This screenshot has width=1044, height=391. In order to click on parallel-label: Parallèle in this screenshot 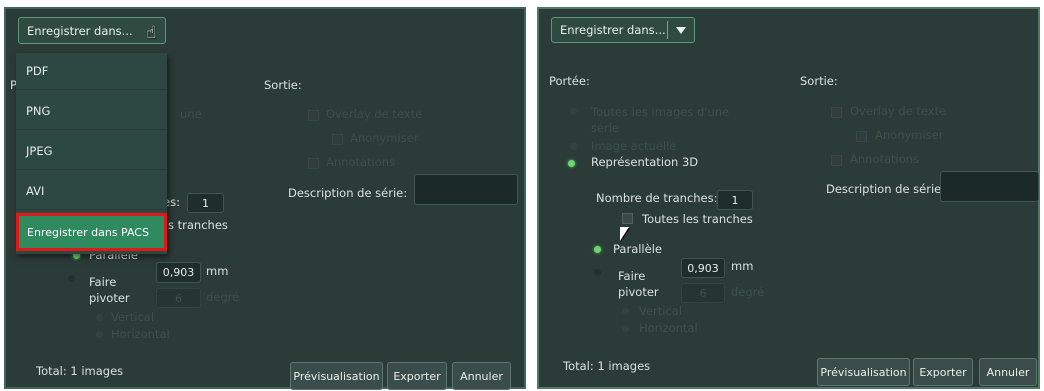, I will do `click(637, 249)`.